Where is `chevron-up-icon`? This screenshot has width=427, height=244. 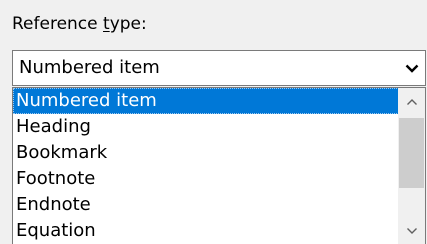
chevron-up-icon is located at coordinates (411, 101).